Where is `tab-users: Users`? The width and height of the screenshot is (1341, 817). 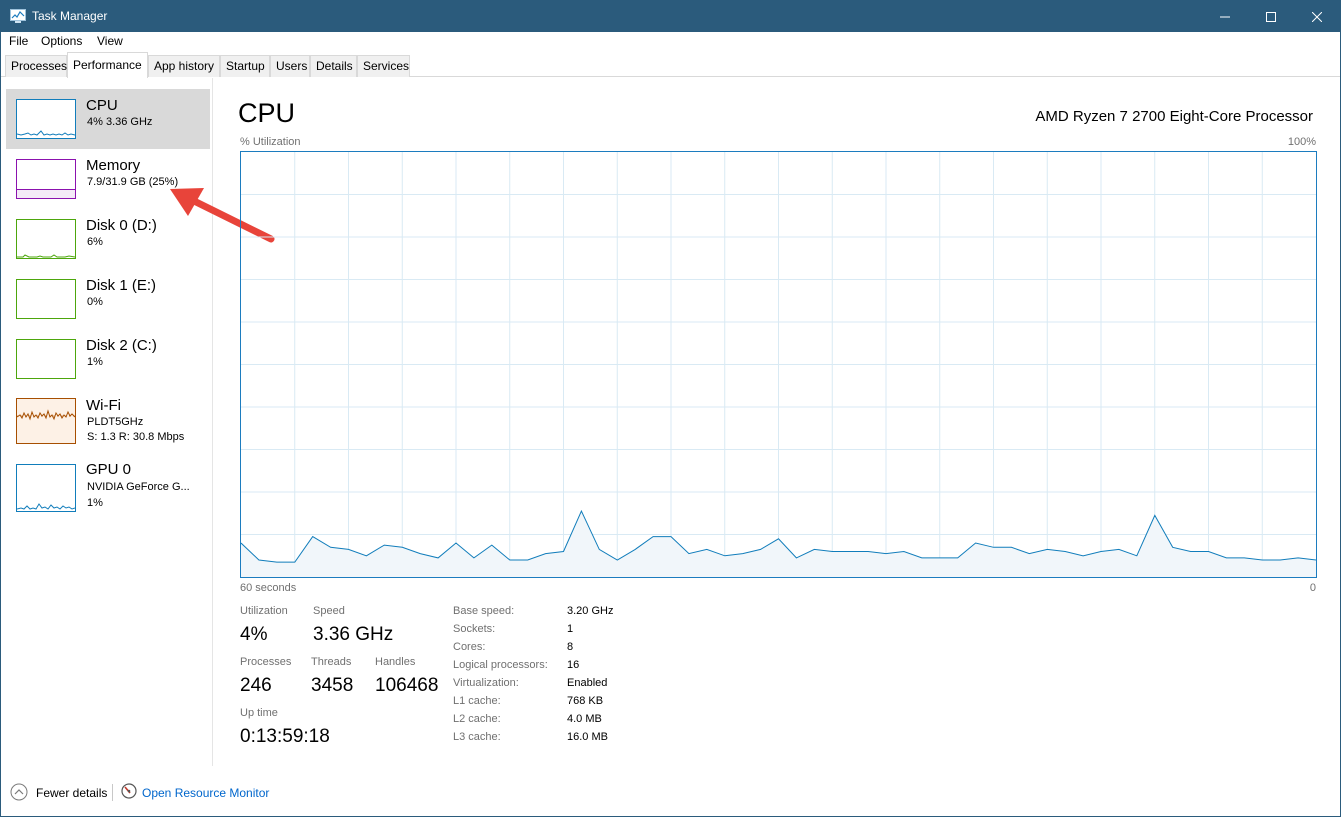 tab-users: Users is located at coordinates (290, 66).